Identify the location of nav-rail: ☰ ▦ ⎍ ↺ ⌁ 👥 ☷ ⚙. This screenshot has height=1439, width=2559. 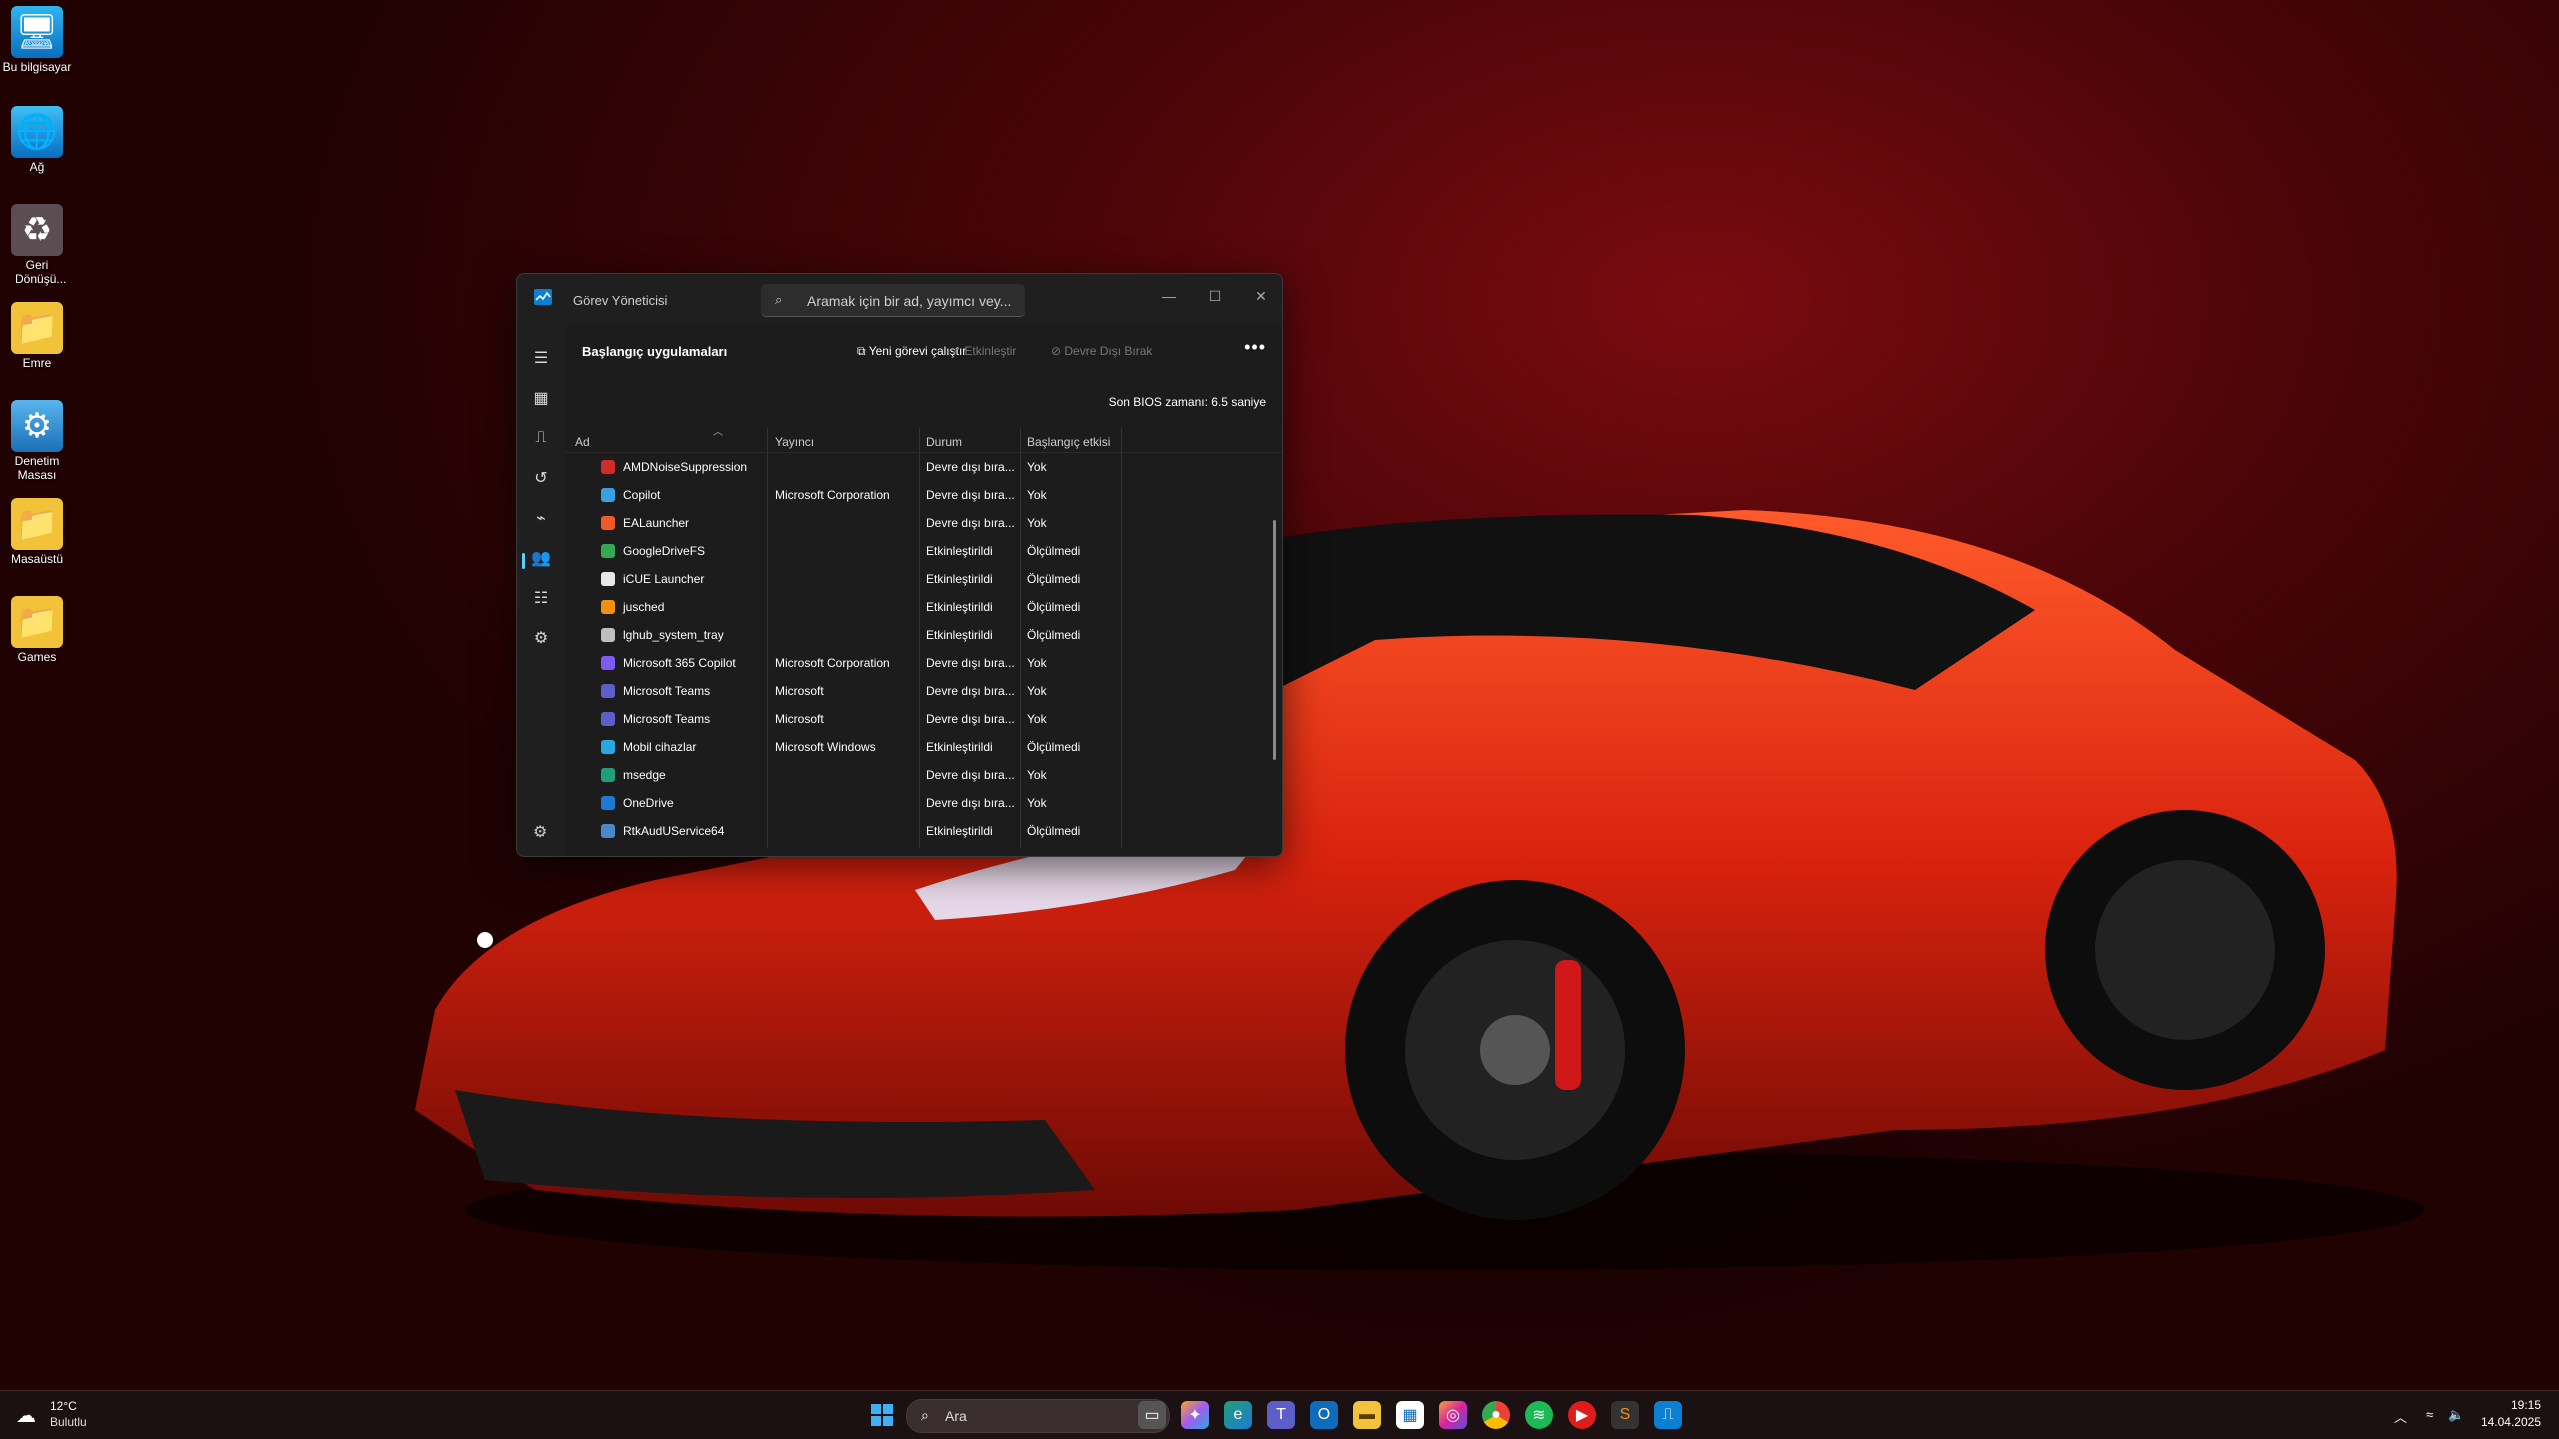
(541, 590).